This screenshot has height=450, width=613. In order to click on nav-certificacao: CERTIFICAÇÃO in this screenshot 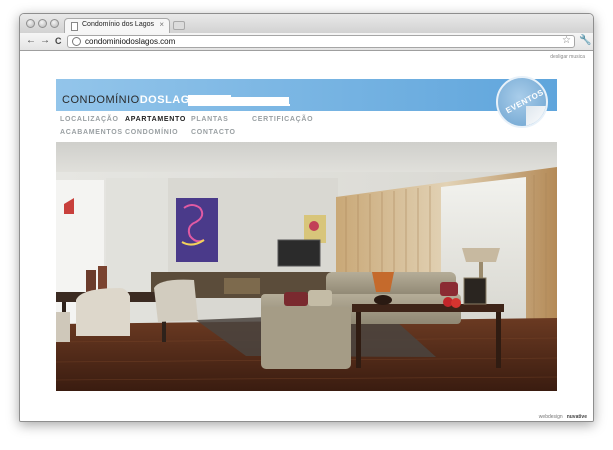, I will do `click(282, 119)`.